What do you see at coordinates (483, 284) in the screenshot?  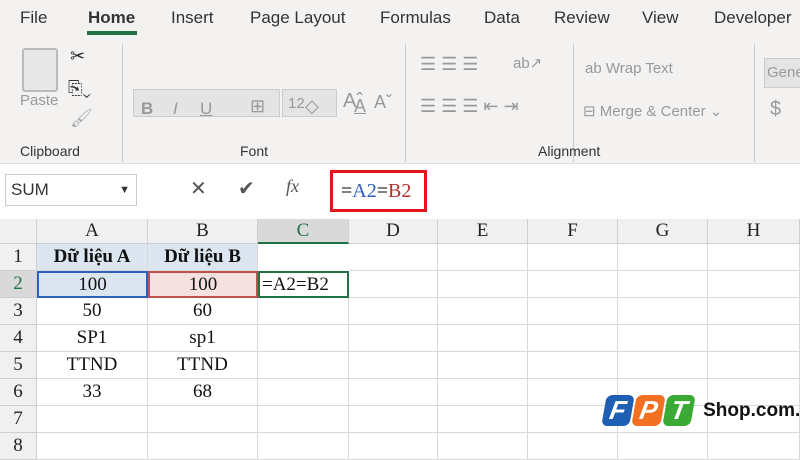 I see `cell-E2` at bounding box center [483, 284].